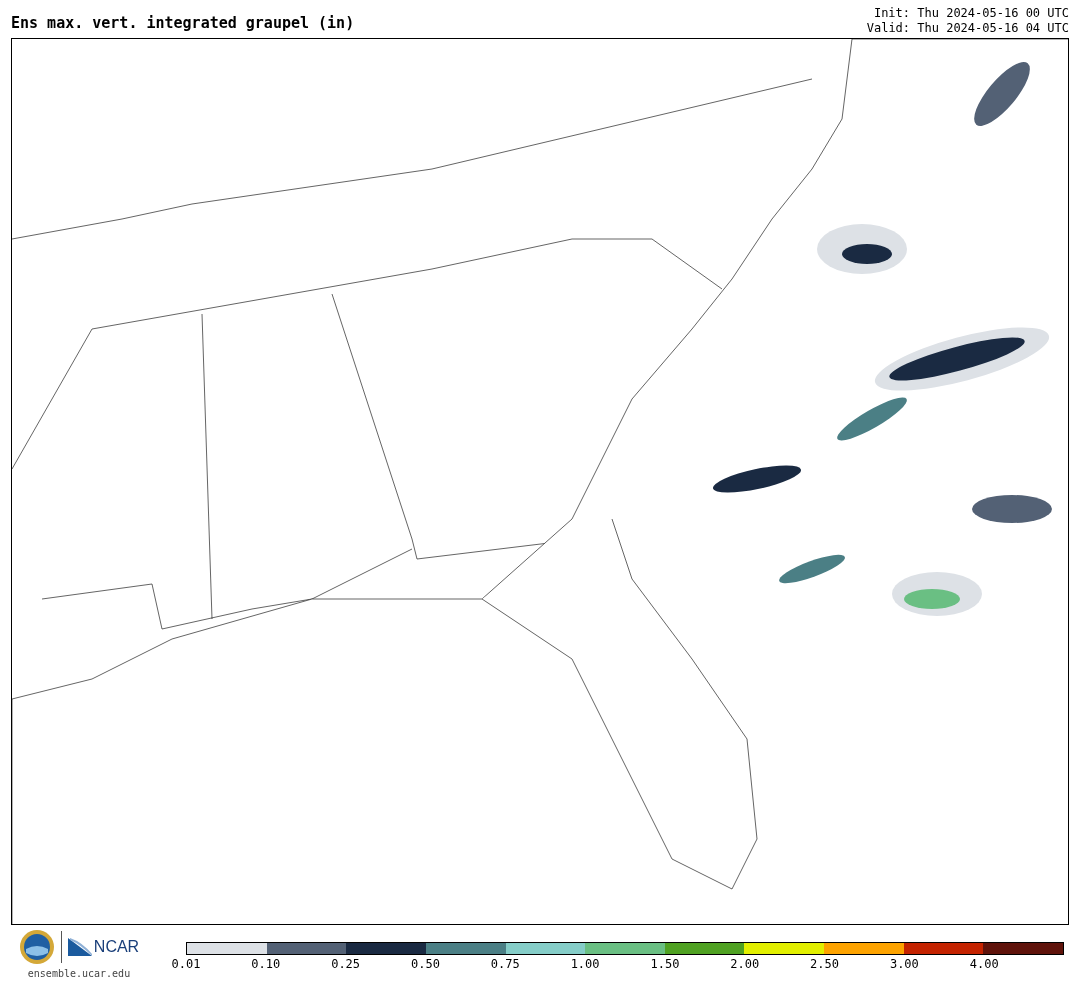 The image size is (1080, 988). Describe the element at coordinates (745, 964) in the screenshot. I see `tick-label: 2.00` at that location.